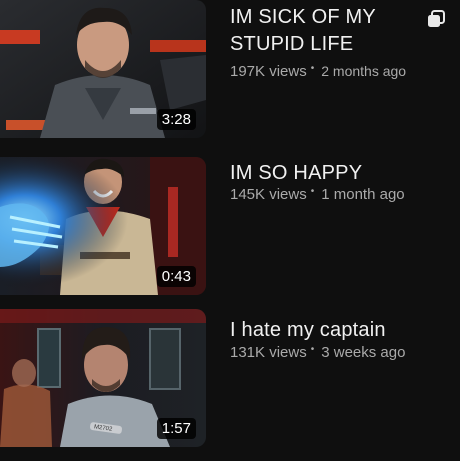  What do you see at coordinates (176, 428) in the screenshot?
I see `video-duration-3: 1:57` at bounding box center [176, 428].